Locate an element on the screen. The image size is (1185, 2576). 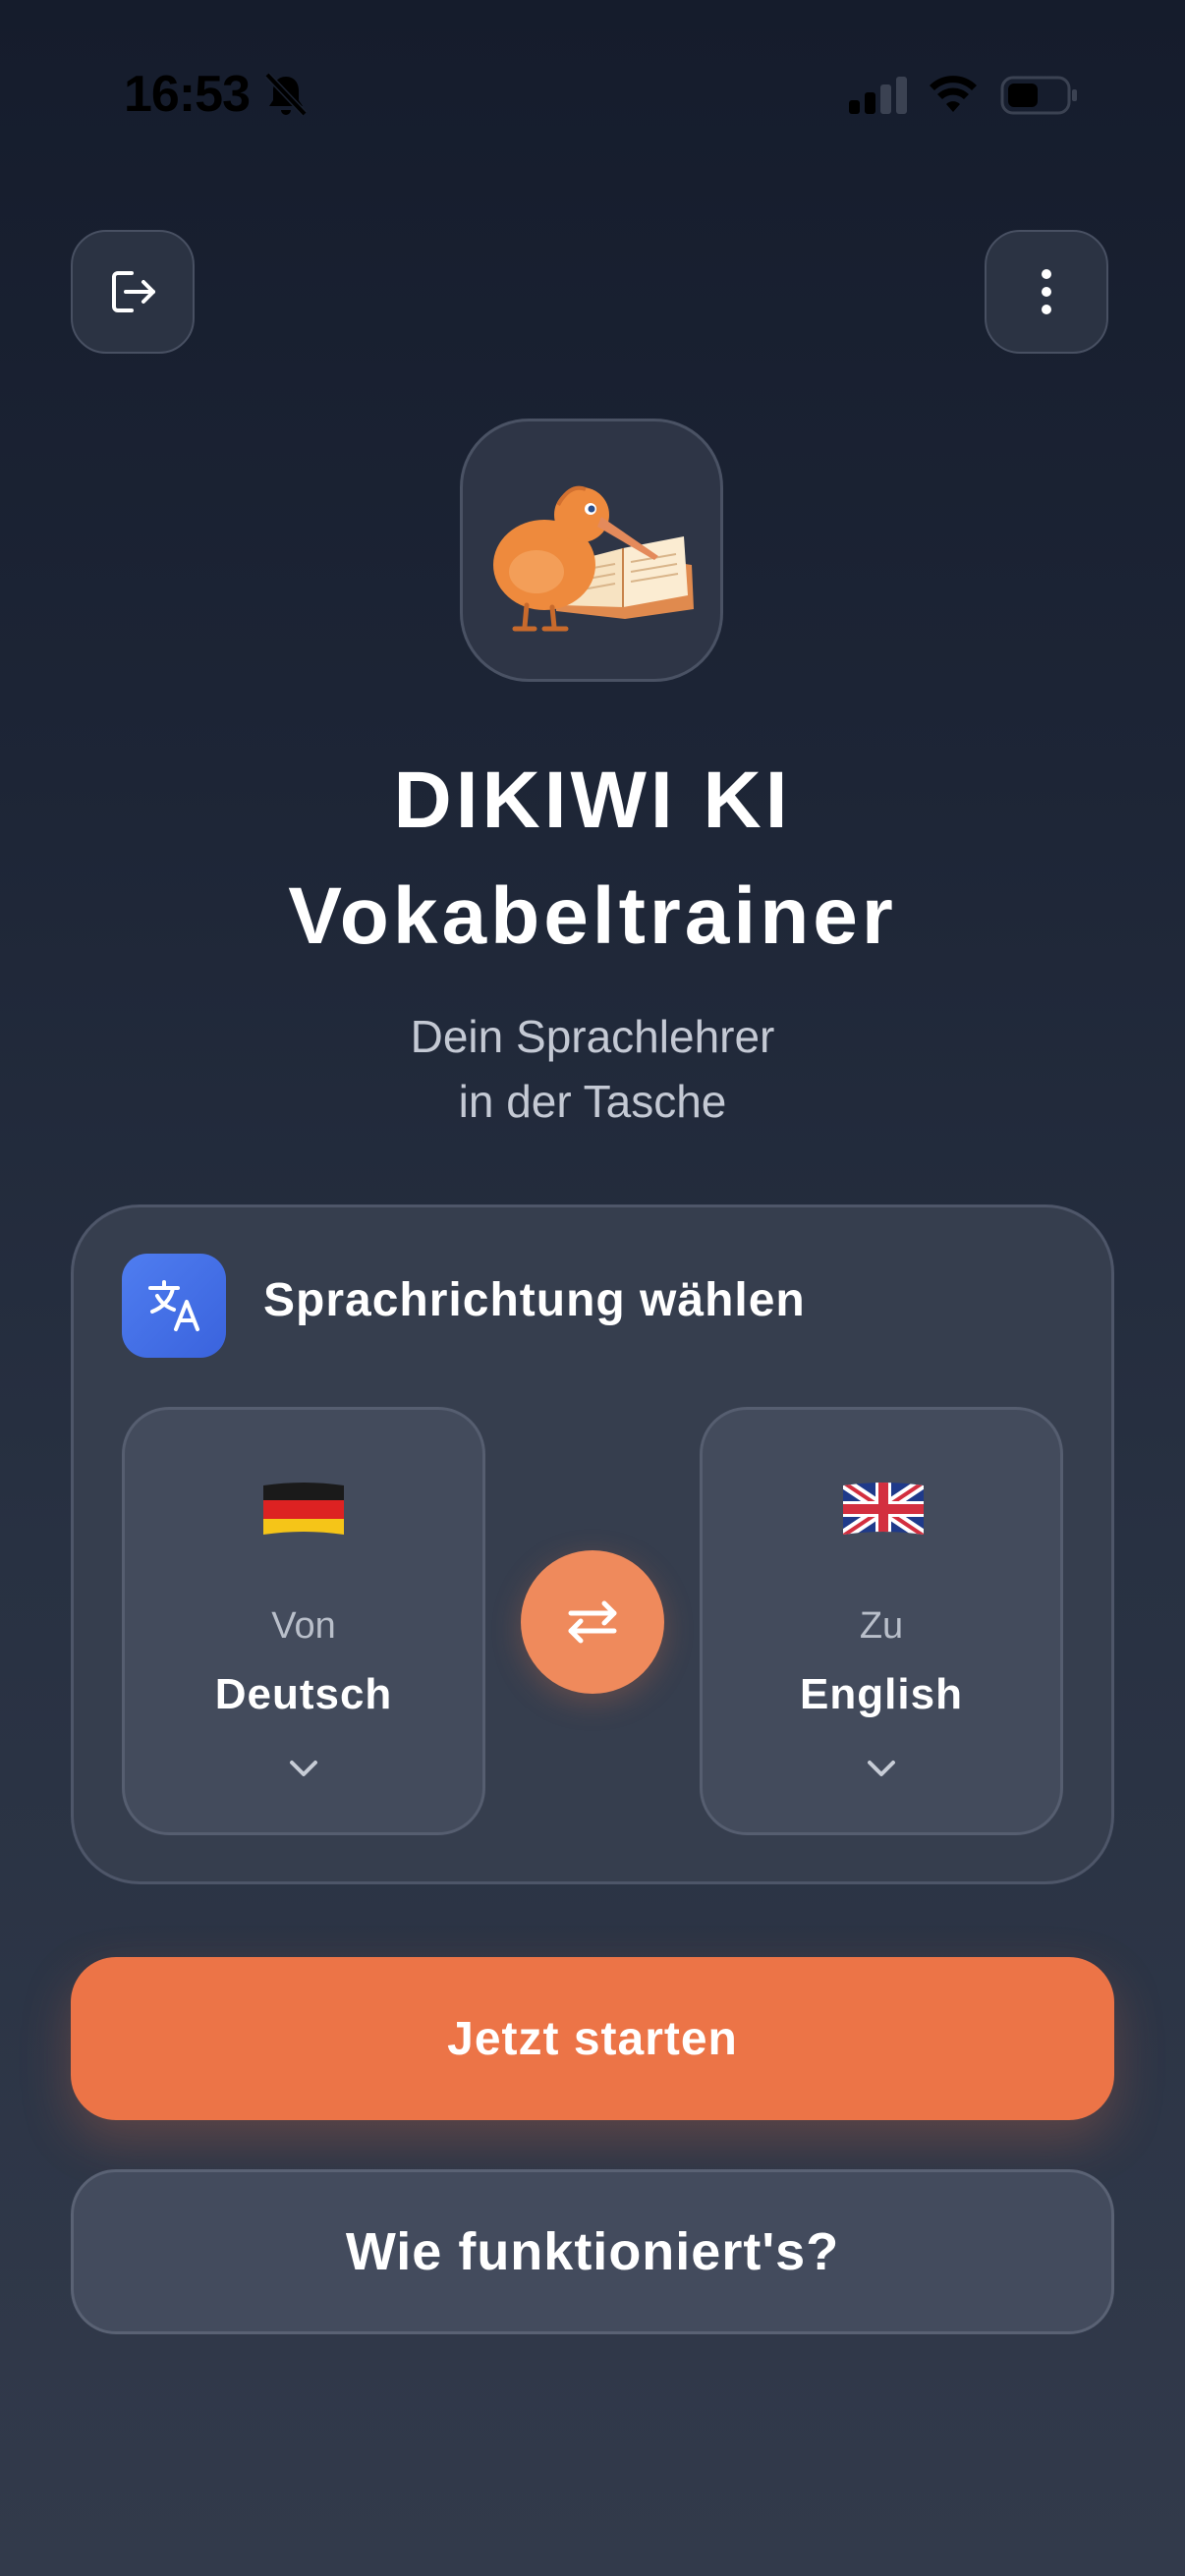
translate-icon is located at coordinates (174, 1306).